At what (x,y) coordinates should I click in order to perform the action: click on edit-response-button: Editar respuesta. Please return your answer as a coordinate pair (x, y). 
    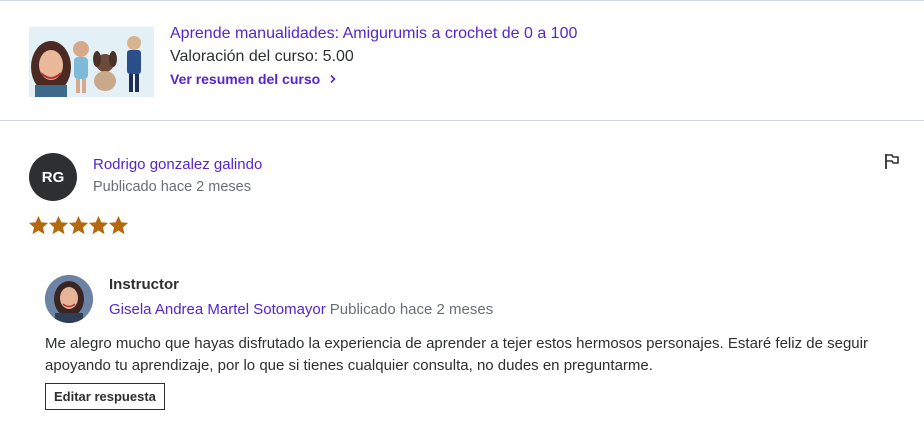
    Looking at the image, I should click on (105, 396).